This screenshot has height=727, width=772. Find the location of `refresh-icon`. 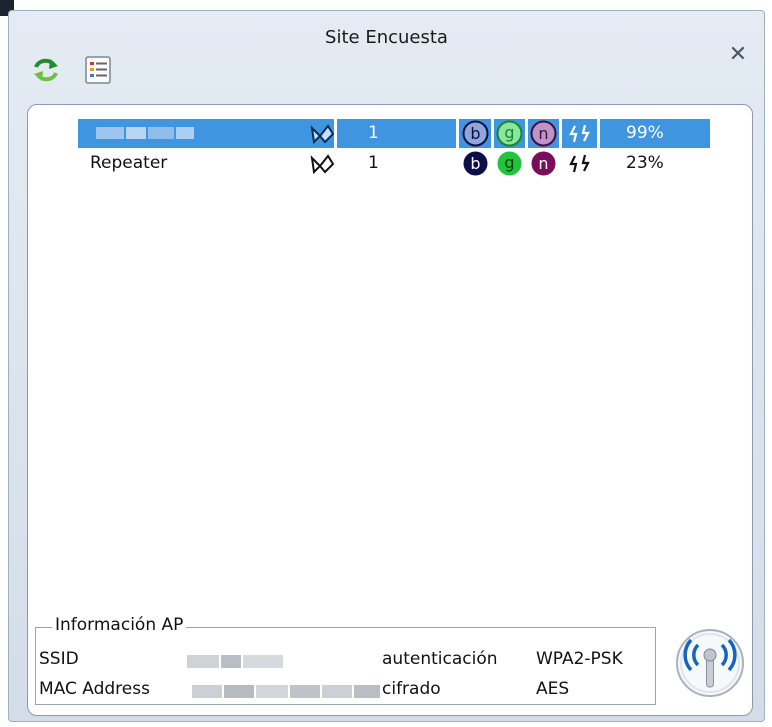

refresh-icon is located at coordinates (46, 70).